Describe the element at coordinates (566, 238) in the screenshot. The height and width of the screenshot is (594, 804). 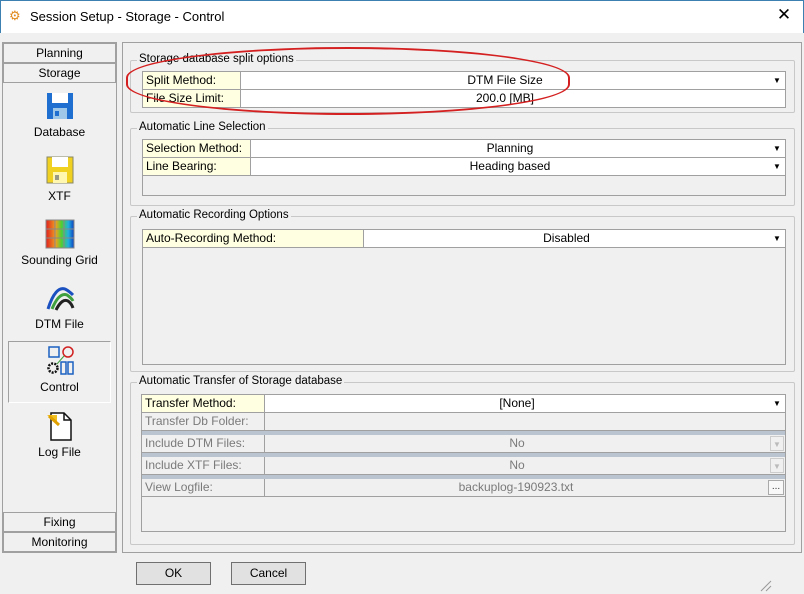
I see `auto-recording-value: Disabled` at that location.